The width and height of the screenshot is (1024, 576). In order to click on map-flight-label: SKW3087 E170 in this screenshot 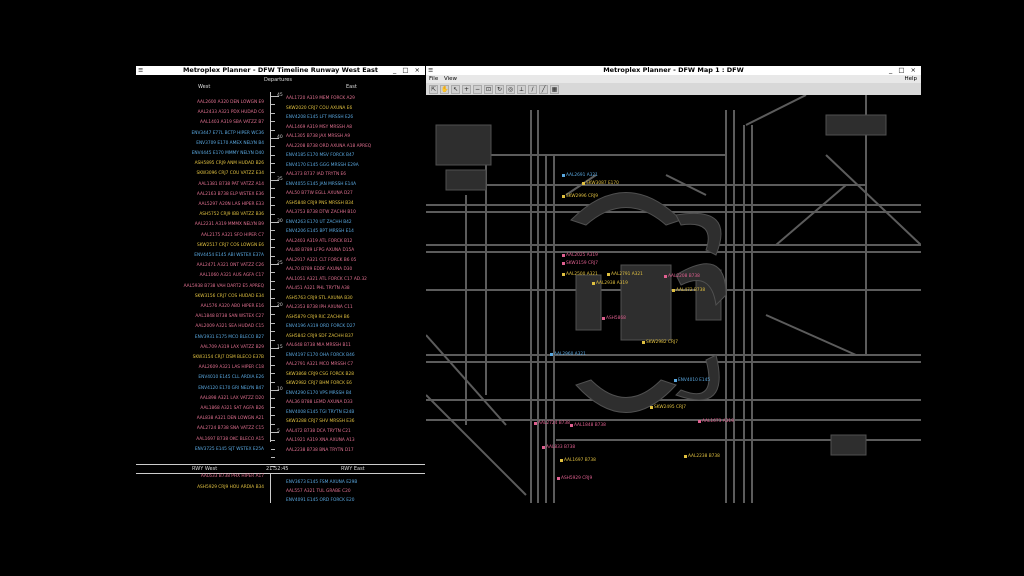, I will do `click(602, 183)`.